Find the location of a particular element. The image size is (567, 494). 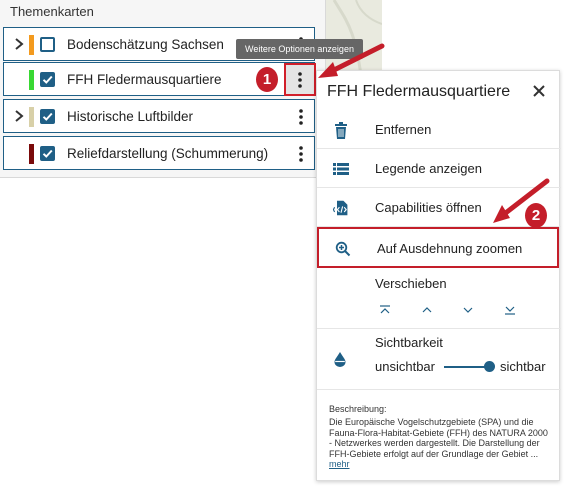

zoom-in-icon is located at coordinates (343, 249).